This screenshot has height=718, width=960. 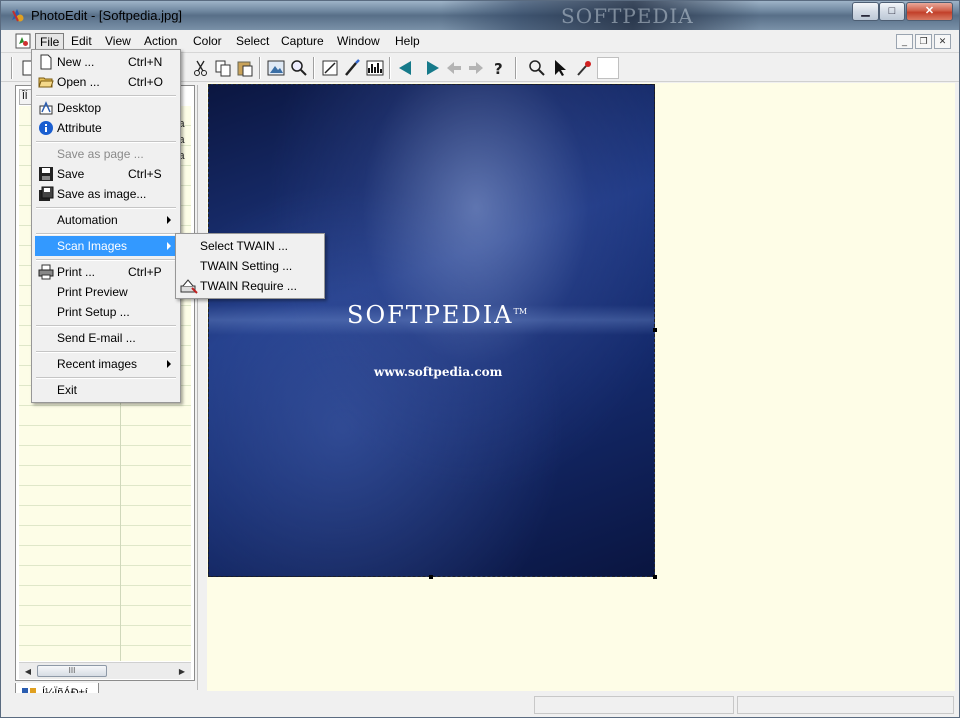 I want to click on menu-window: Window, so click(x=358, y=42).